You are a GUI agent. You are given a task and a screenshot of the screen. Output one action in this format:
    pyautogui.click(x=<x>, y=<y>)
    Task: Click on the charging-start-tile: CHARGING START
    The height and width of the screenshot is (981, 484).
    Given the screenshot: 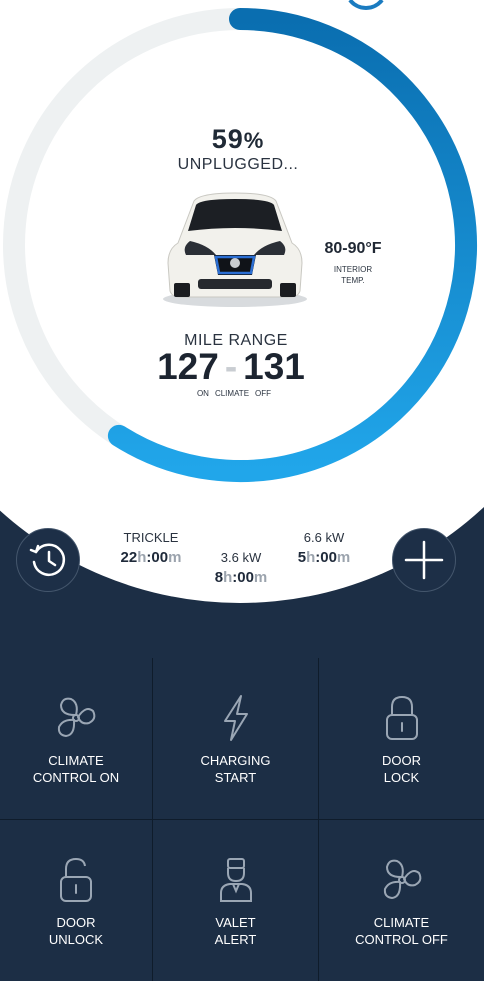 What is the action you would take?
    pyautogui.click(x=235, y=738)
    